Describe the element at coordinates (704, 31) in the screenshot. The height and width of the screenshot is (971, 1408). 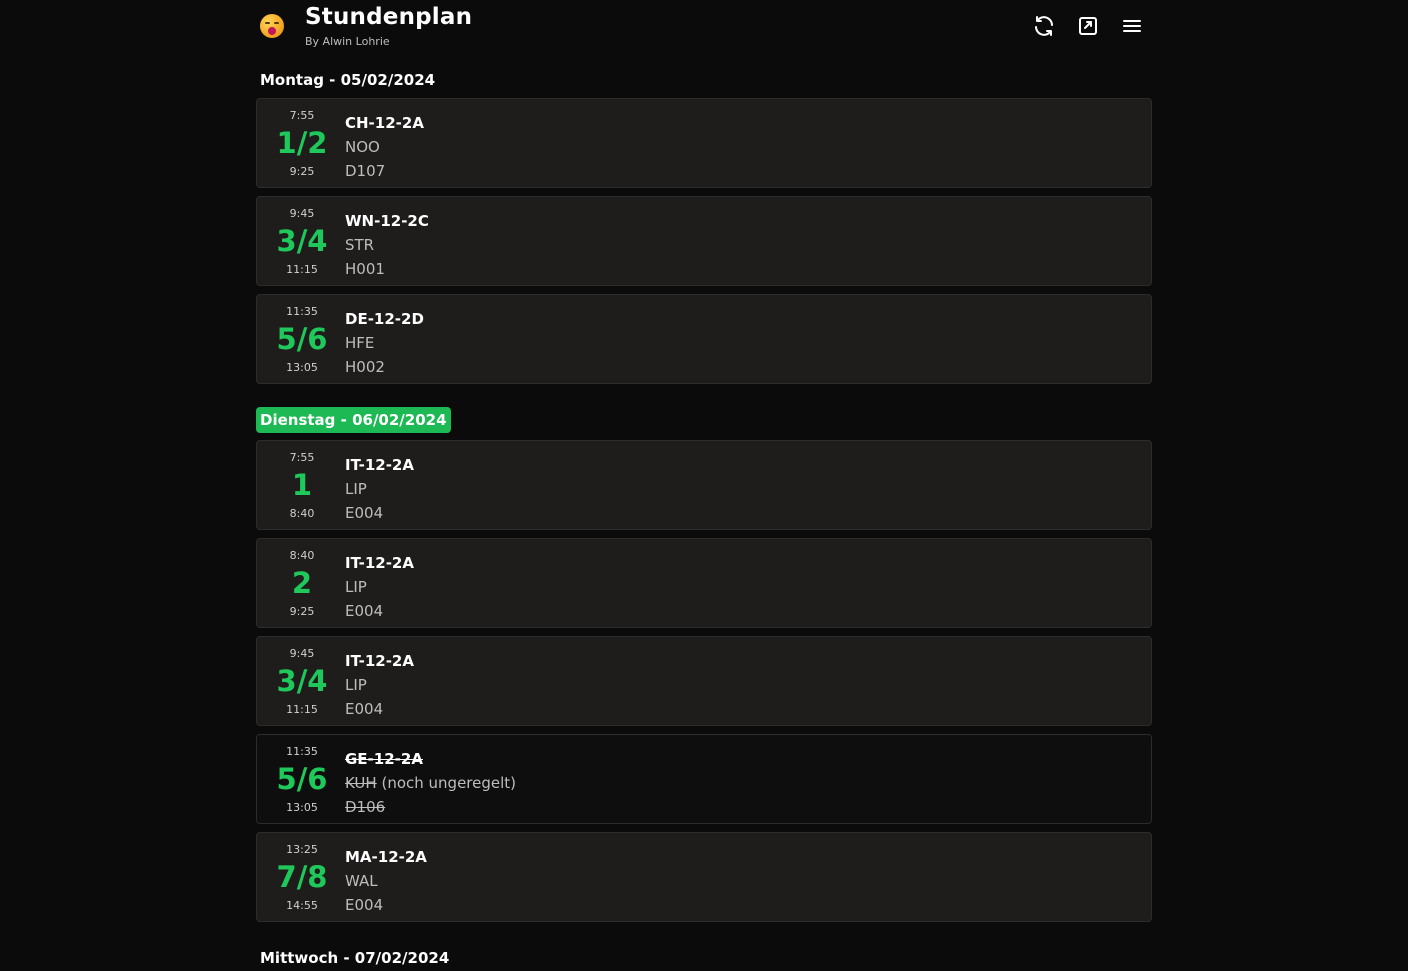
I see `app-header: Stundenplan By Alwin Lohrie` at that location.